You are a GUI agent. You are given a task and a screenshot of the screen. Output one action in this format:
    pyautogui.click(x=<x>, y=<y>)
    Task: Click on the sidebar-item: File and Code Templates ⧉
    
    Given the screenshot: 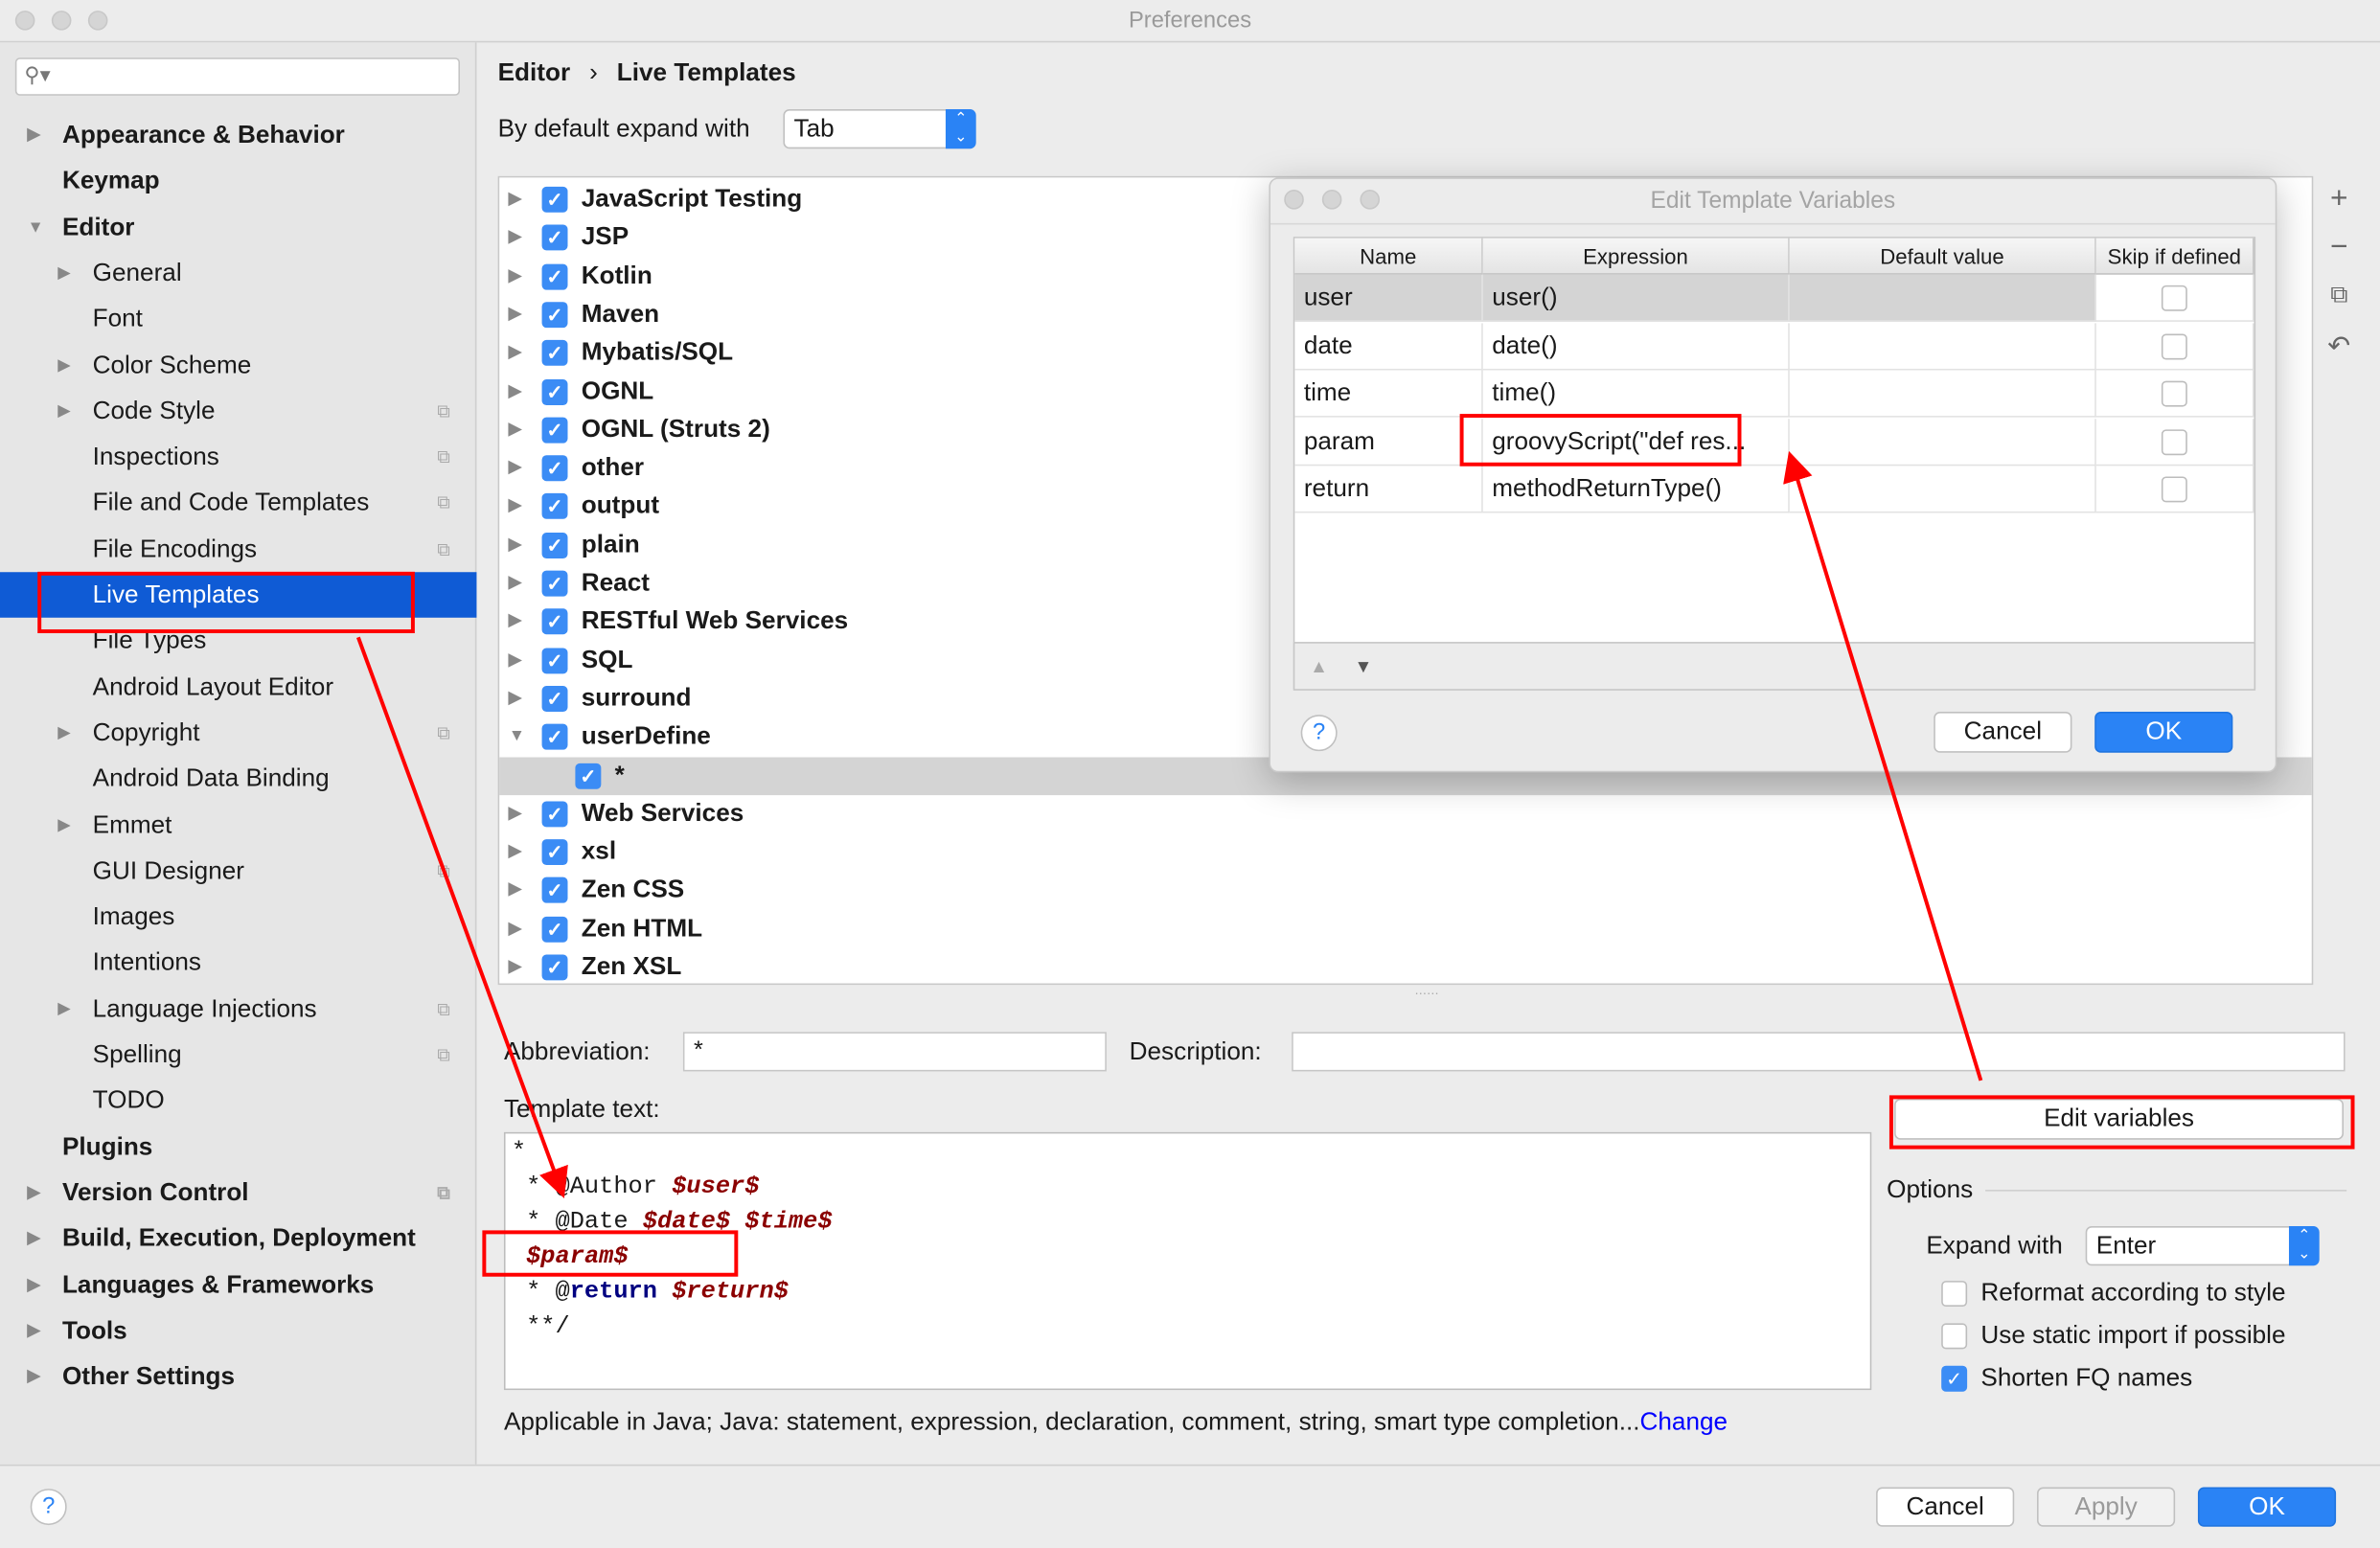 What is the action you would take?
    pyautogui.click(x=238, y=503)
    